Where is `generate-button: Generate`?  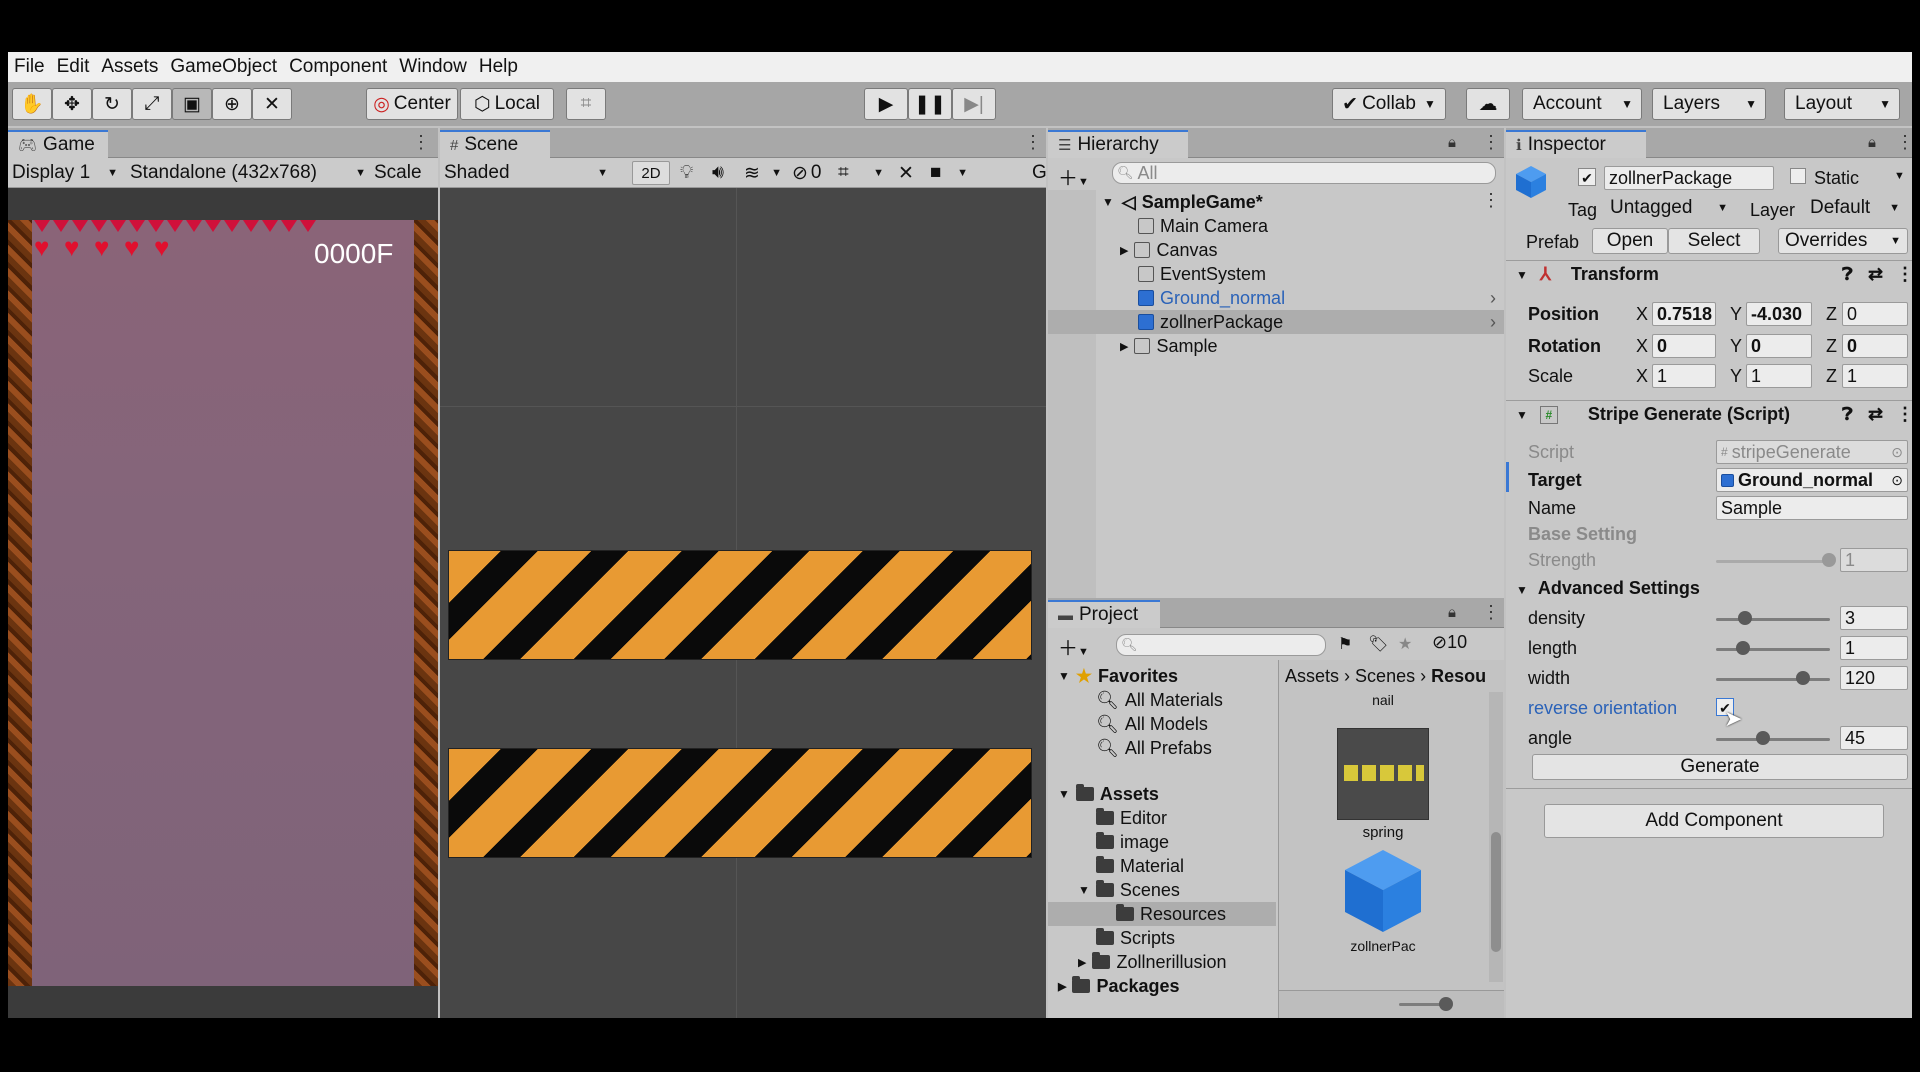 generate-button: Generate is located at coordinates (1720, 767).